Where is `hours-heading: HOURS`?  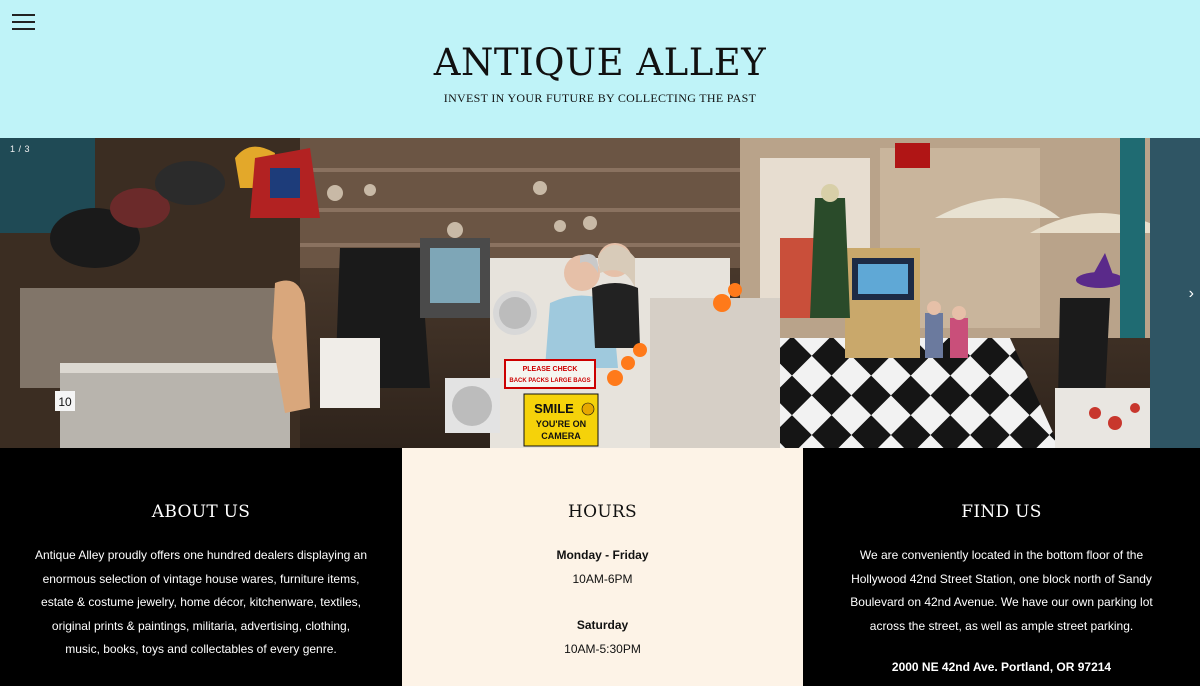 hours-heading: HOURS is located at coordinates (602, 512).